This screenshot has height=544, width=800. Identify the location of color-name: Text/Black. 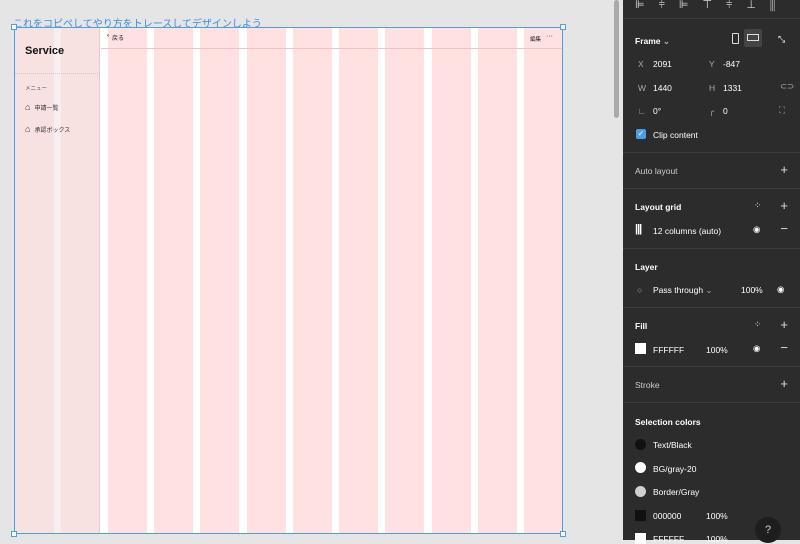
(672, 445).